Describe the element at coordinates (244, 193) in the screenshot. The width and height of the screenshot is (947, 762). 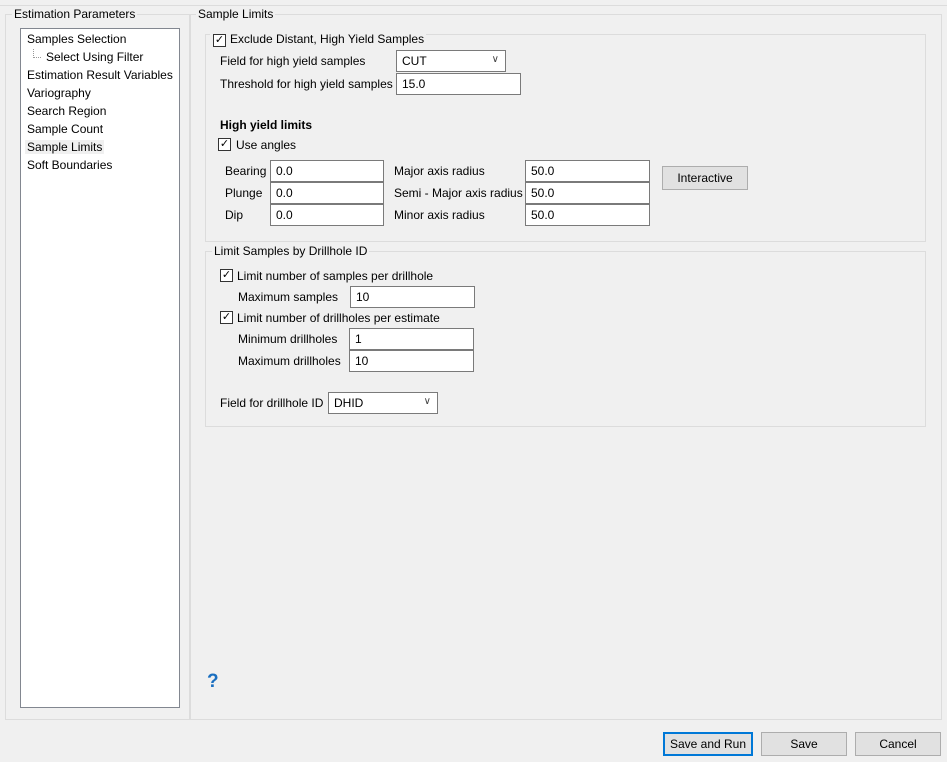
I see `plunge-label: Plunge` at that location.